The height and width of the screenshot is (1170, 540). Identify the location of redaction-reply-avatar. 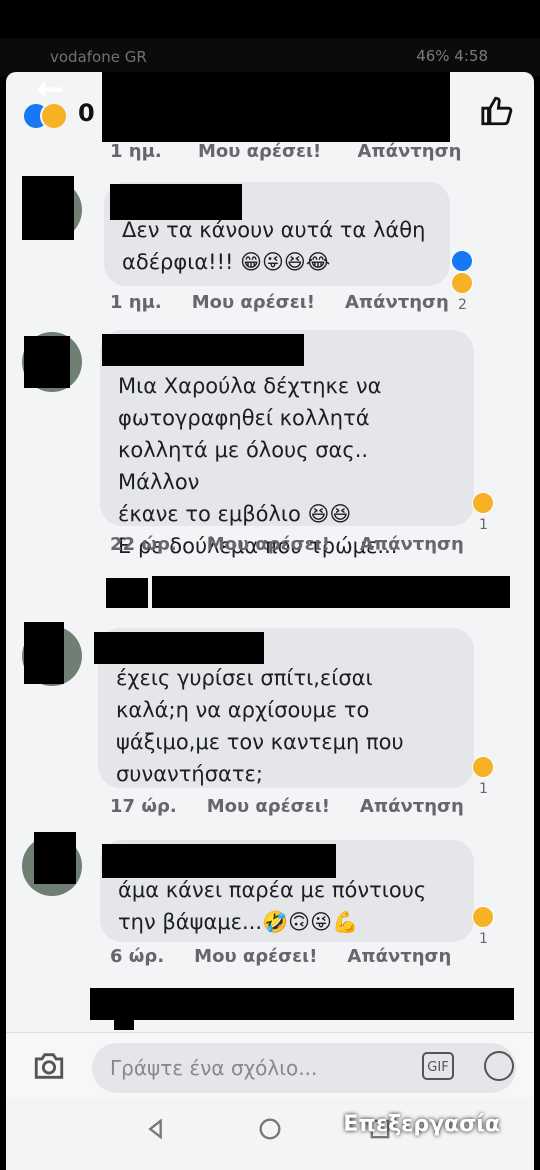
(127, 593).